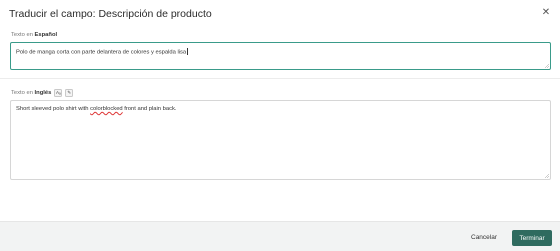 The image size is (560, 251). Describe the element at coordinates (69, 92) in the screenshot. I see `auto-translate-icon: ✎` at that location.